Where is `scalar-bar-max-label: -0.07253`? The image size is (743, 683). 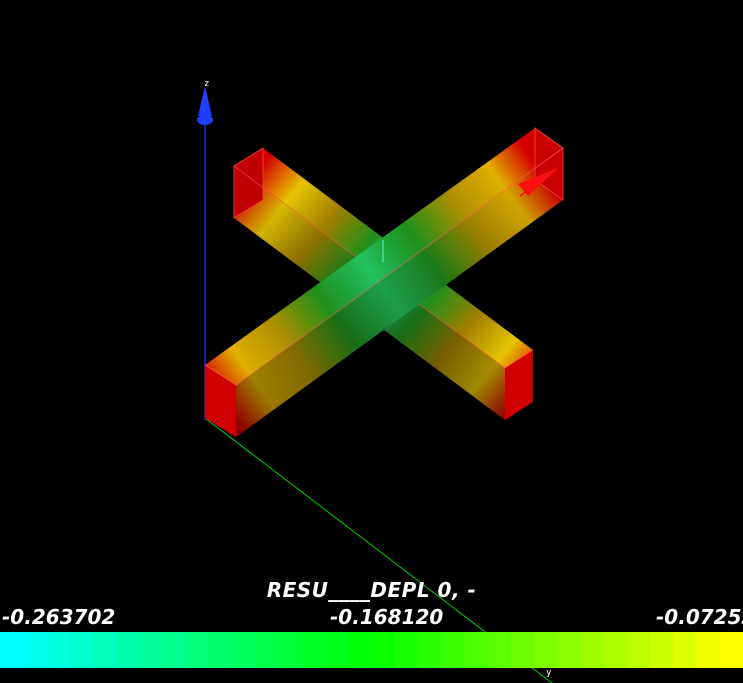
scalar-bar-max-label: -0.07253 is located at coordinates (699, 617).